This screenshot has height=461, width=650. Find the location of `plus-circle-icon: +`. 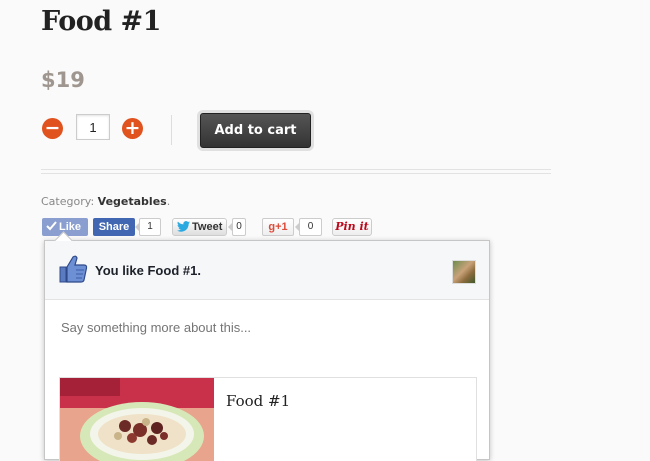

plus-circle-icon: + is located at coordinates (132, 128).